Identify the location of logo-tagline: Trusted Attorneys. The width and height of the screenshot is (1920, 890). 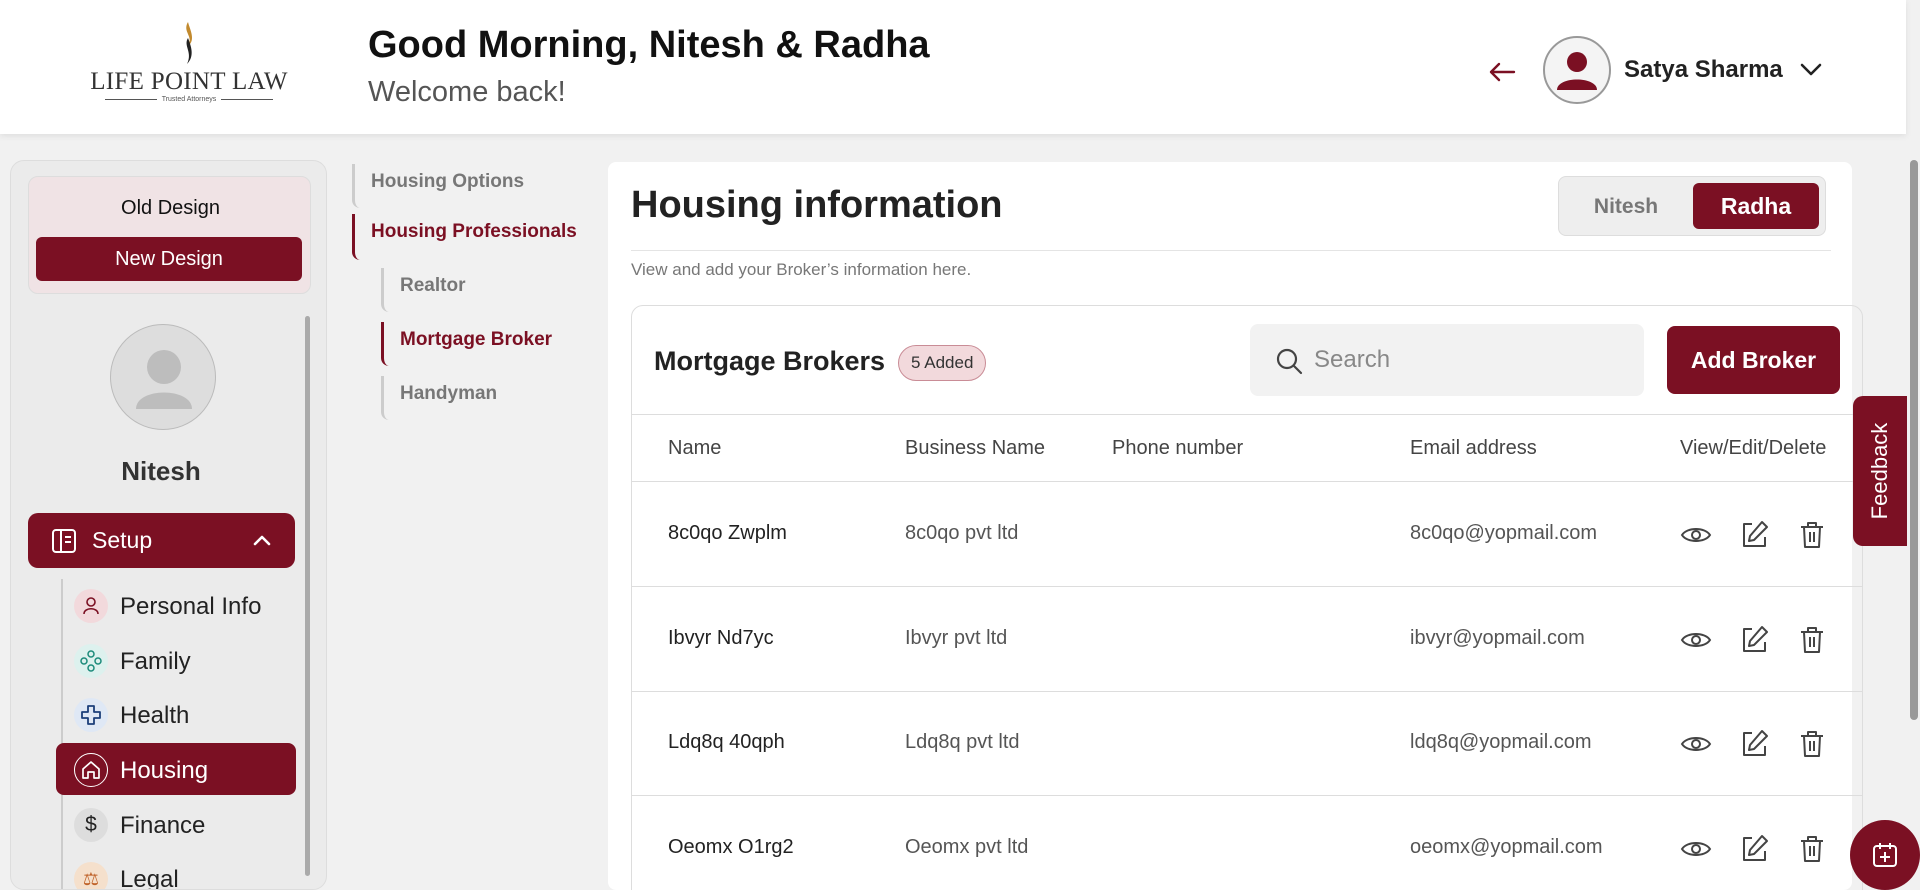
(189, 99).